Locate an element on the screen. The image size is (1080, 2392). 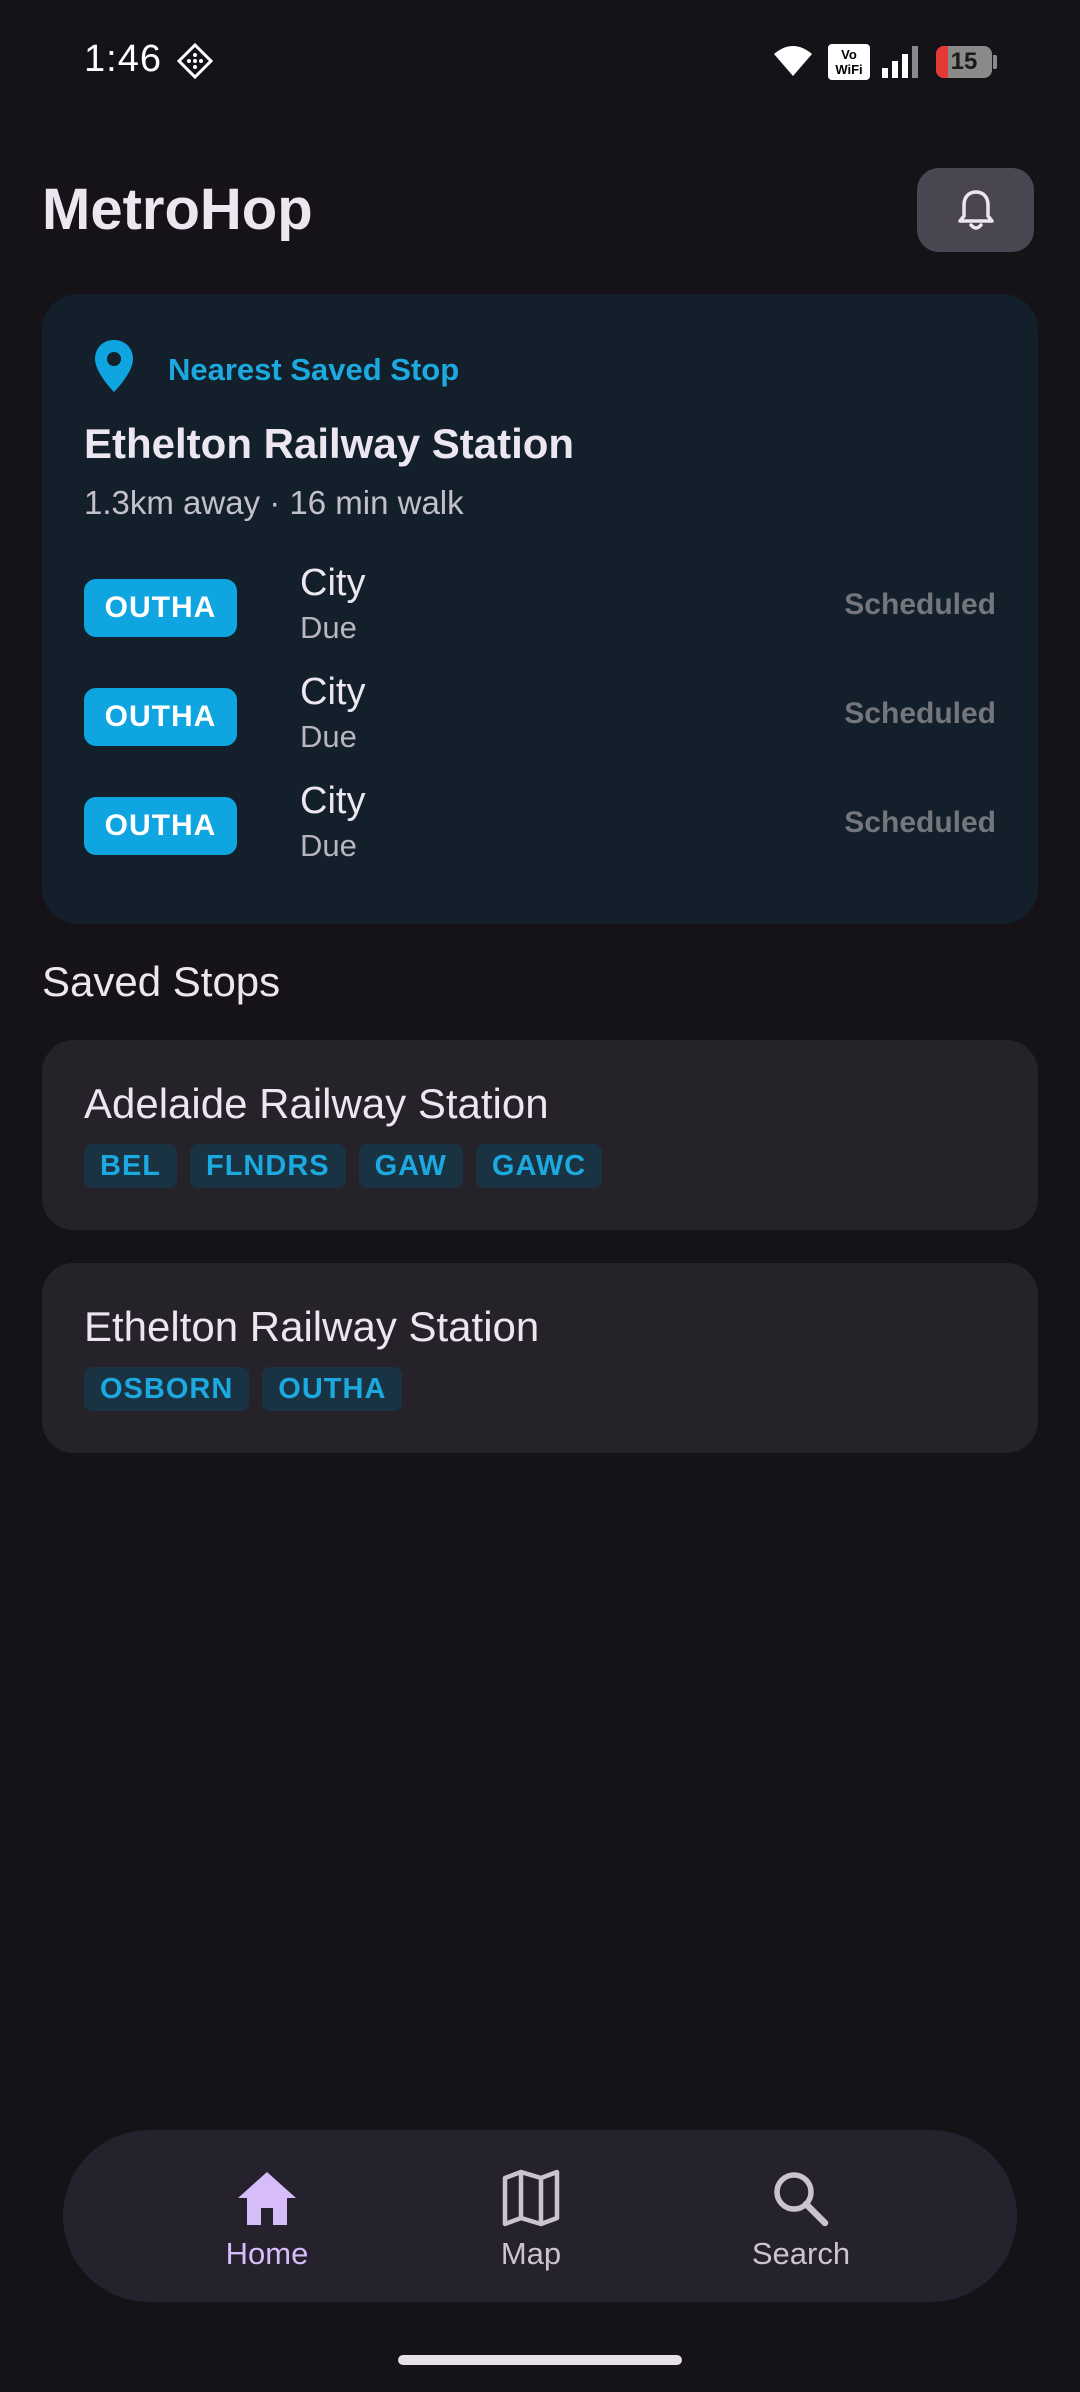
home-indicator is located at coordinates (540, 2360).